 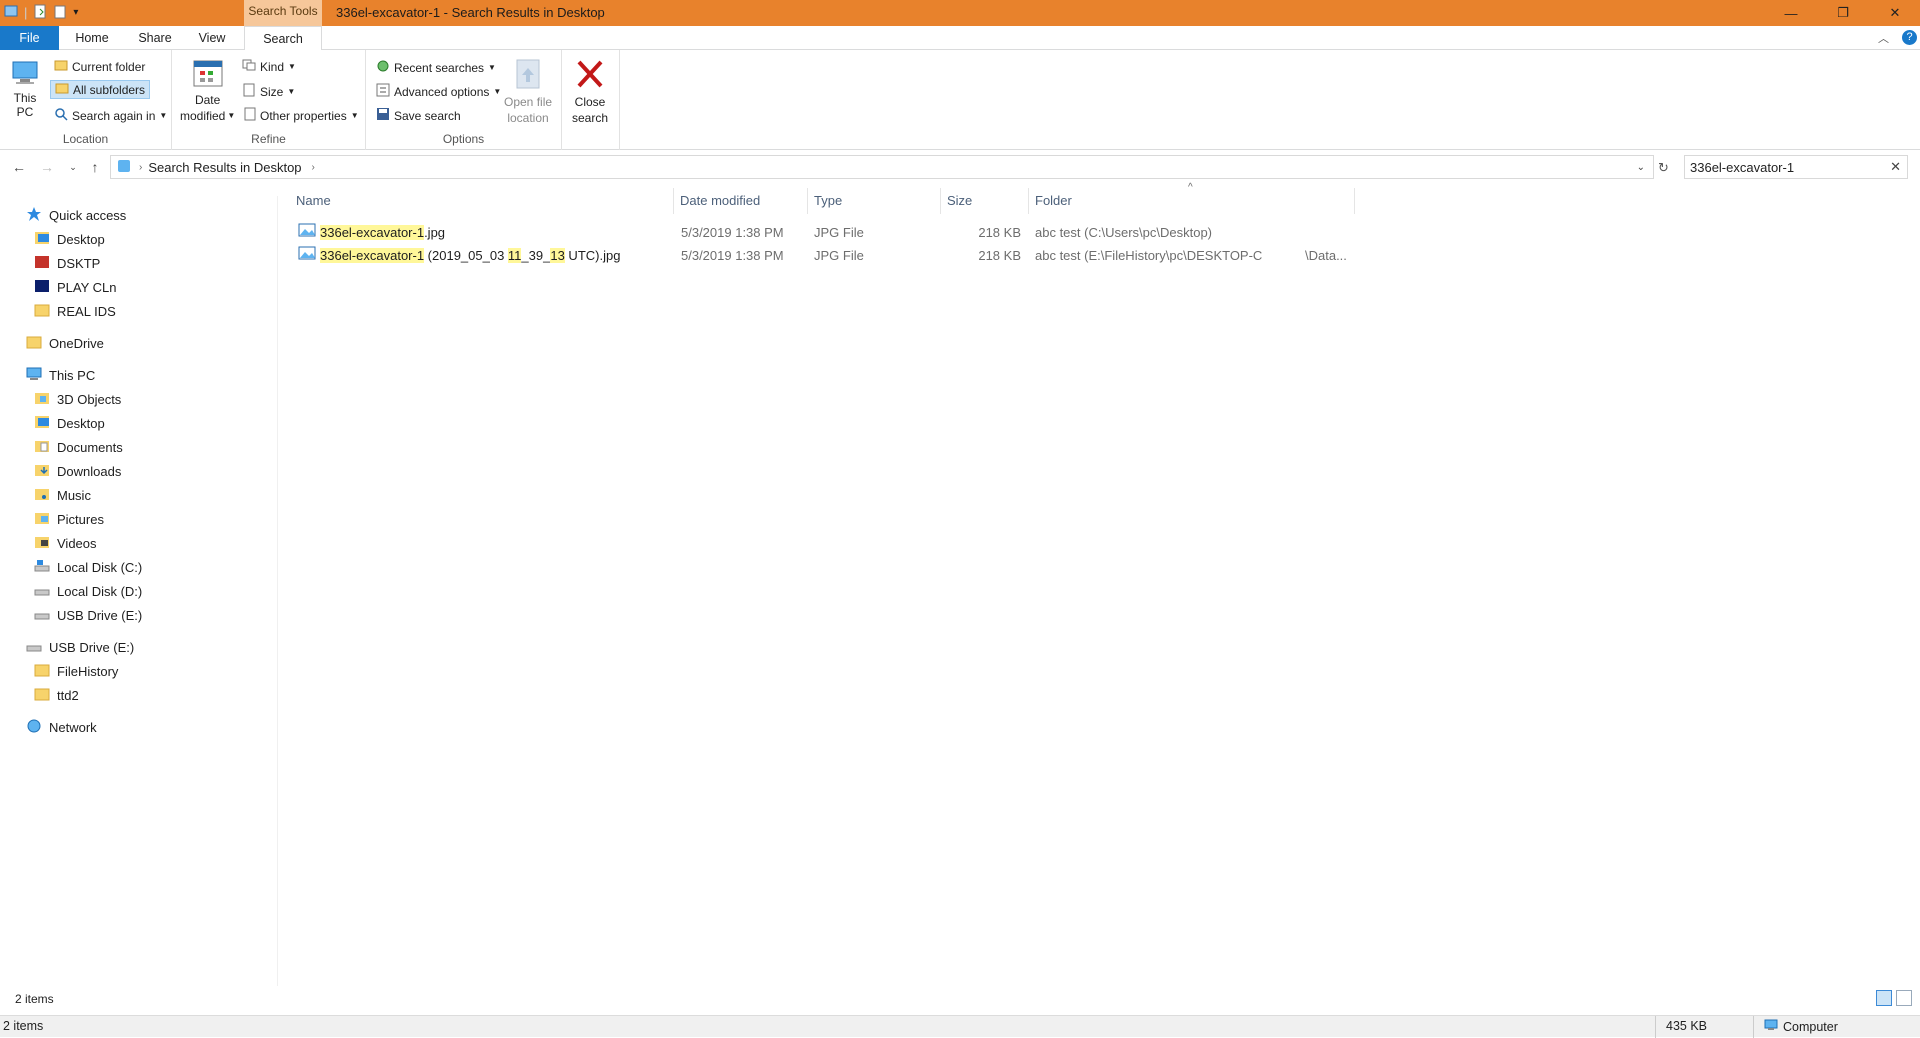 What do you see at coordinates (383, 115) in the screenshot?
I see `save-icon` at bounding box center [383, 115].